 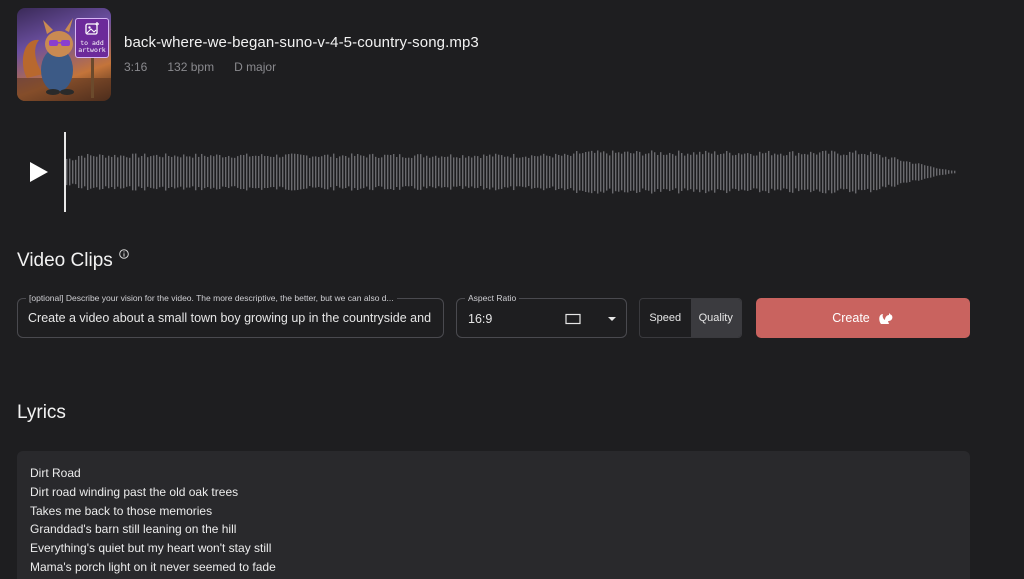 I want to click on play-icon, so click(x=39, y=172).